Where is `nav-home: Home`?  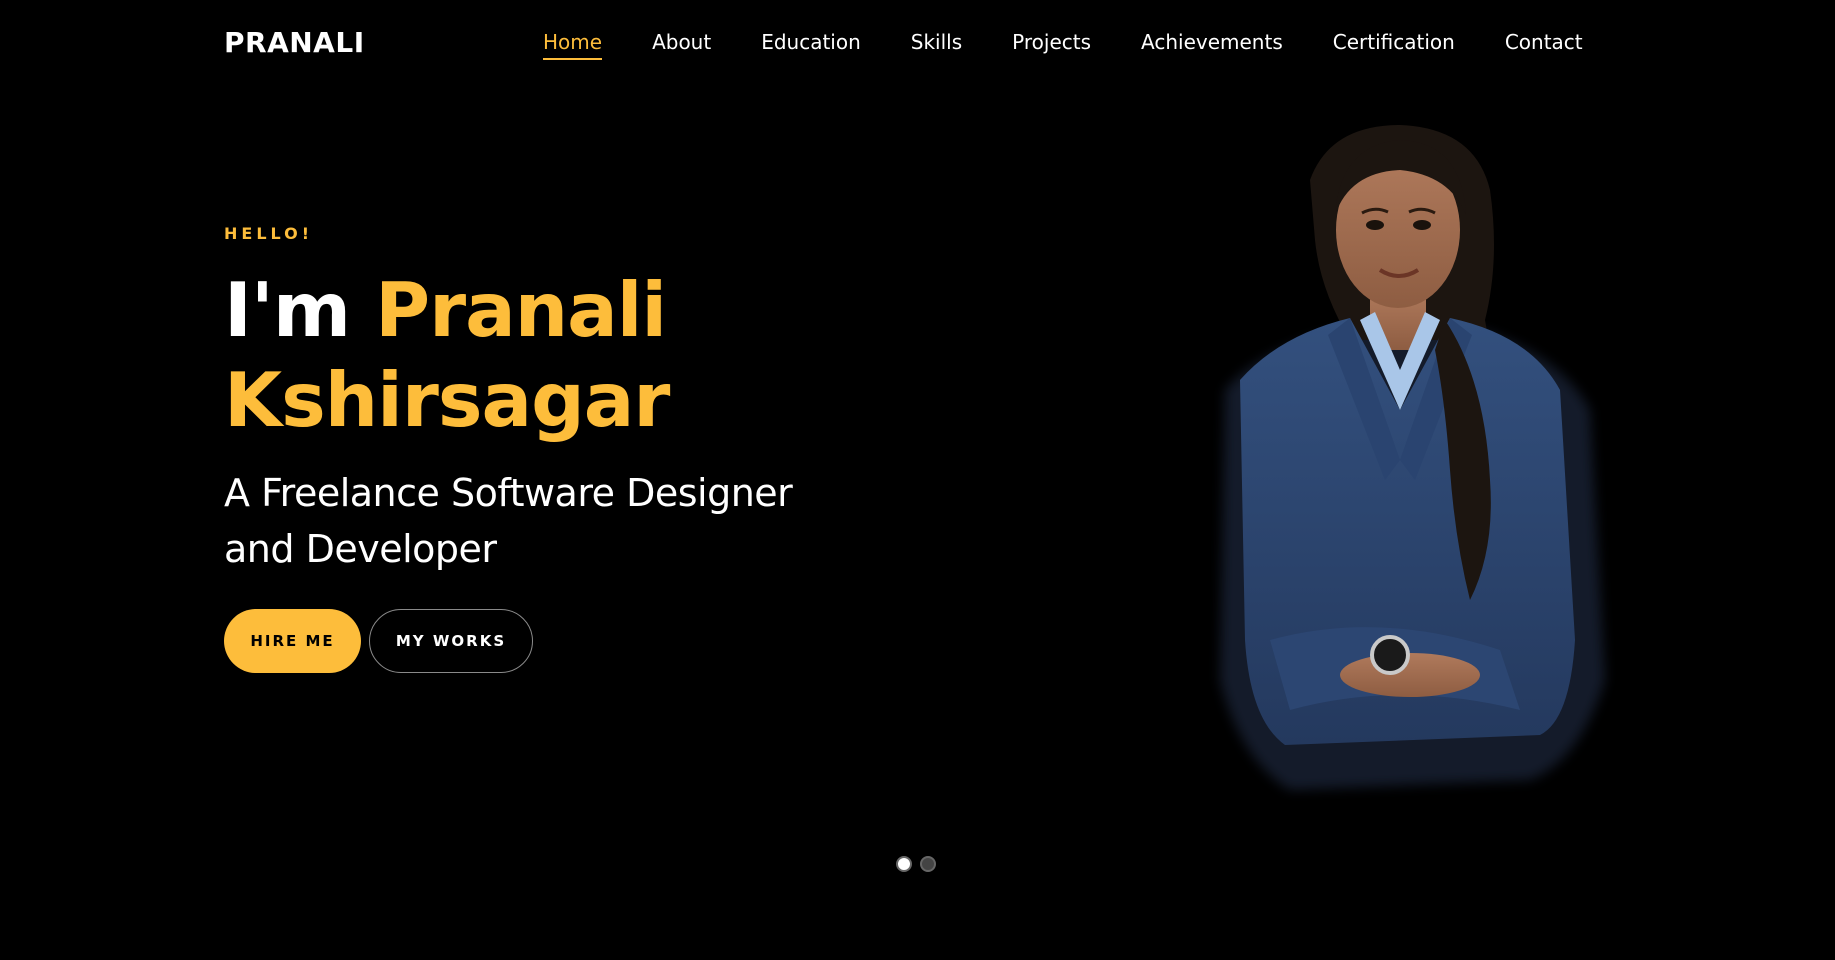
nav-home: Home is located at coordinates (573, 45).